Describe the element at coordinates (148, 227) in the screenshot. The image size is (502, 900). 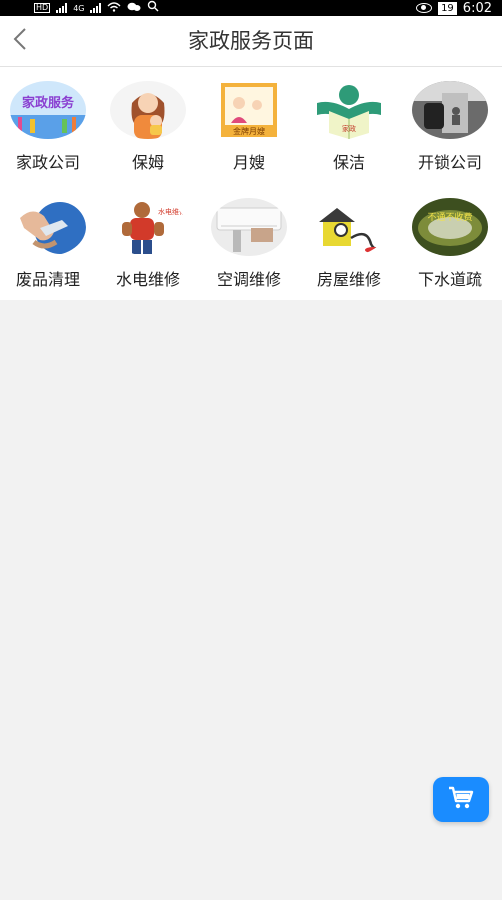
I see `plumbing-electric-repair-image: 水电维修` at that location.